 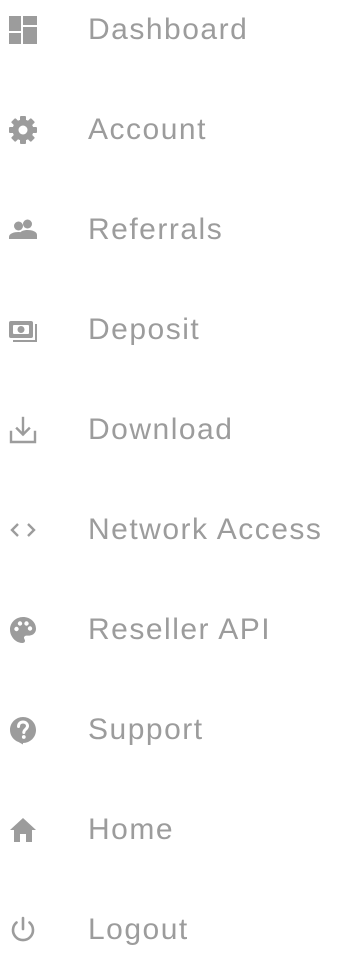 I want to click on sidebar-item-dashboard: Dashboard, so click(x=179, y=30).